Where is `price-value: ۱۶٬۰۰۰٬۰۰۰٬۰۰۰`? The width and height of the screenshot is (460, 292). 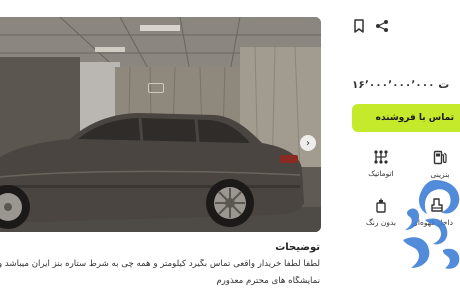 price-value: ۱۶٬۰۰۰٬۰۰۰٬۰۰۰ is located at coordinates (393, 85).